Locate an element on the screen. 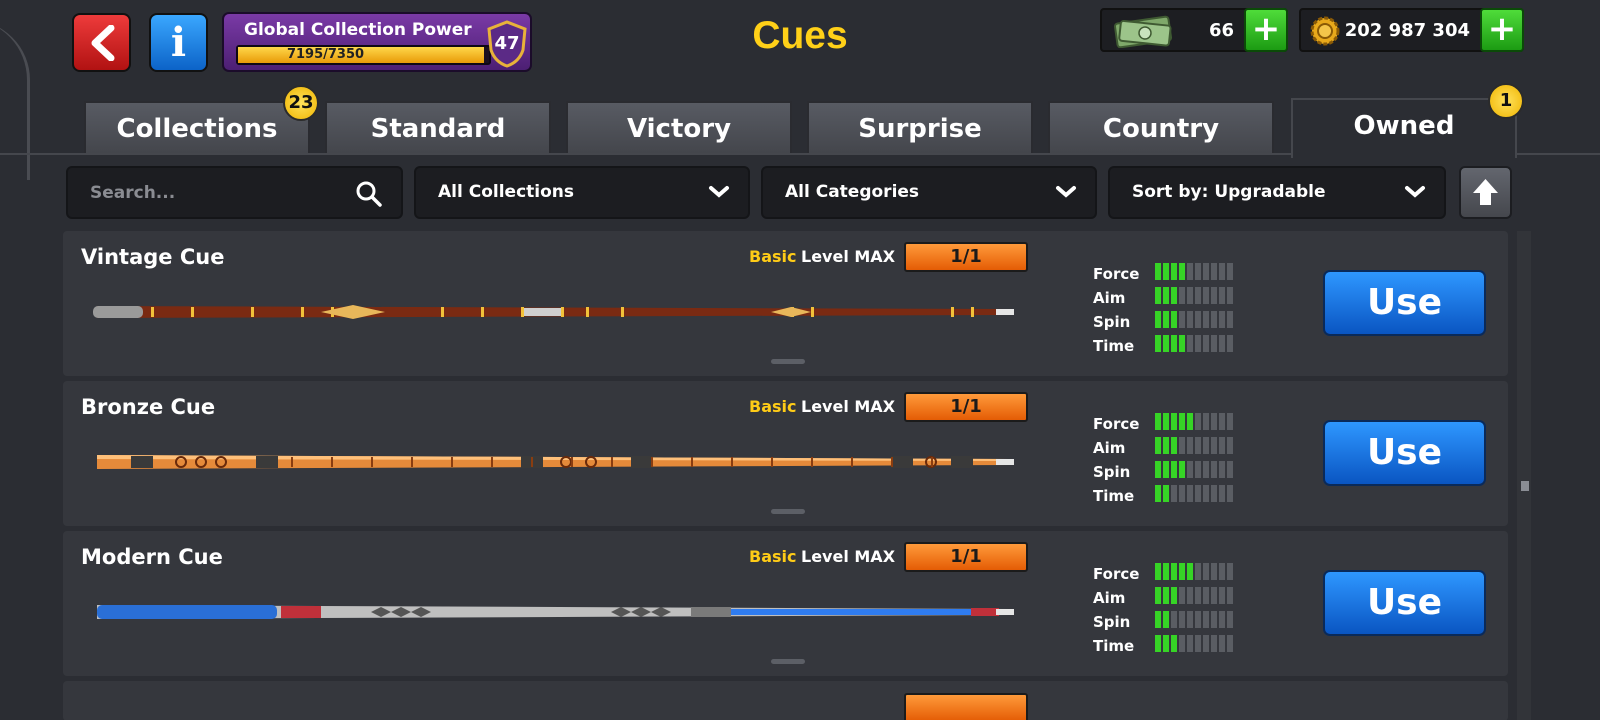 The height and width of the screenshot is (720, 1600). tab-label: Country is located at coordinates (1161, 129).